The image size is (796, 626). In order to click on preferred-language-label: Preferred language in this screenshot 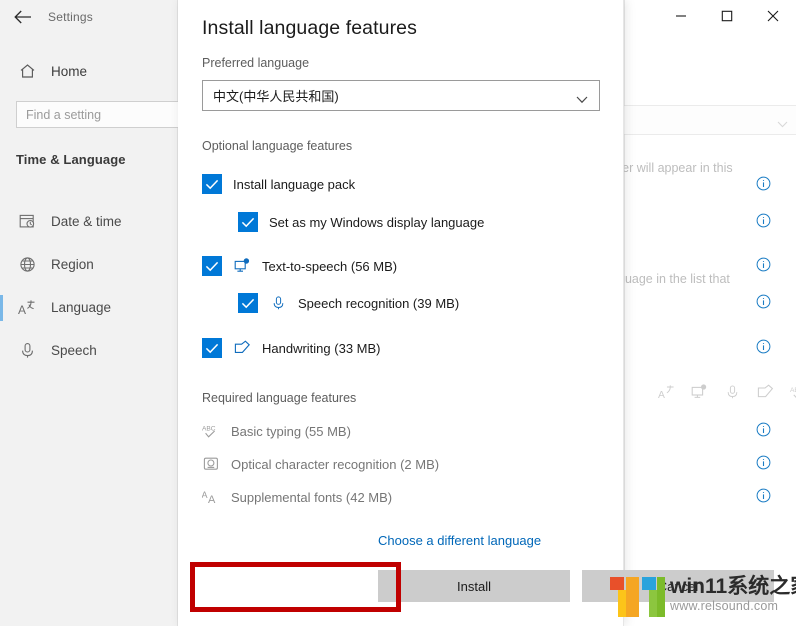, I will do `click(256, 63)`.